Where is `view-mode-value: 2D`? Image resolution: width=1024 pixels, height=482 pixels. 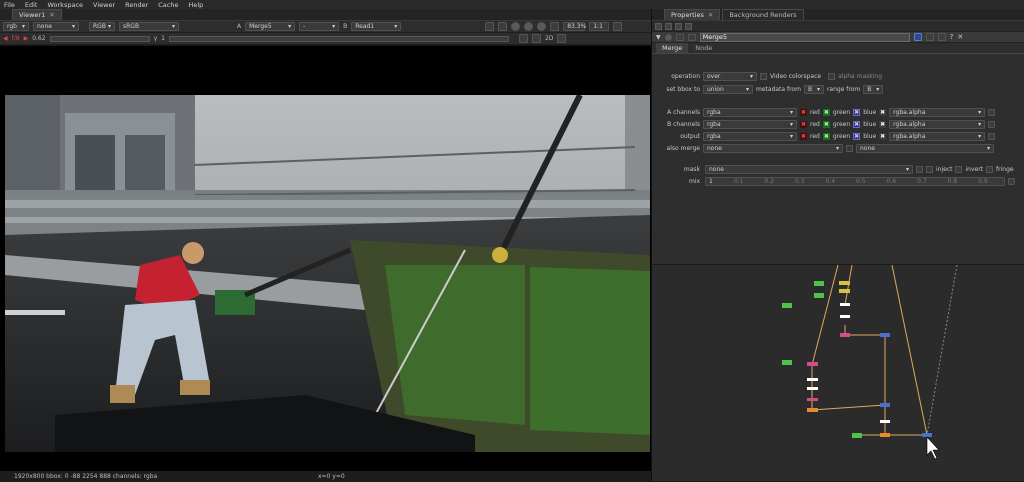
view-mode-value: 2D is located at coordinates (549, 38).